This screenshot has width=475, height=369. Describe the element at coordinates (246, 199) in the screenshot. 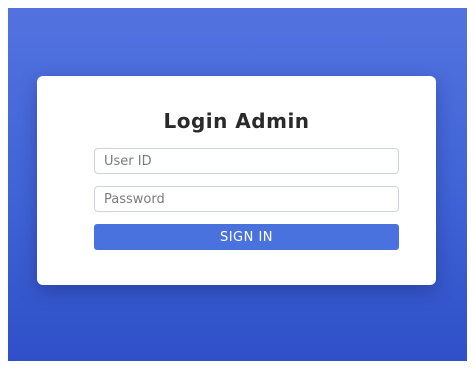

I see `password-input` at that location.